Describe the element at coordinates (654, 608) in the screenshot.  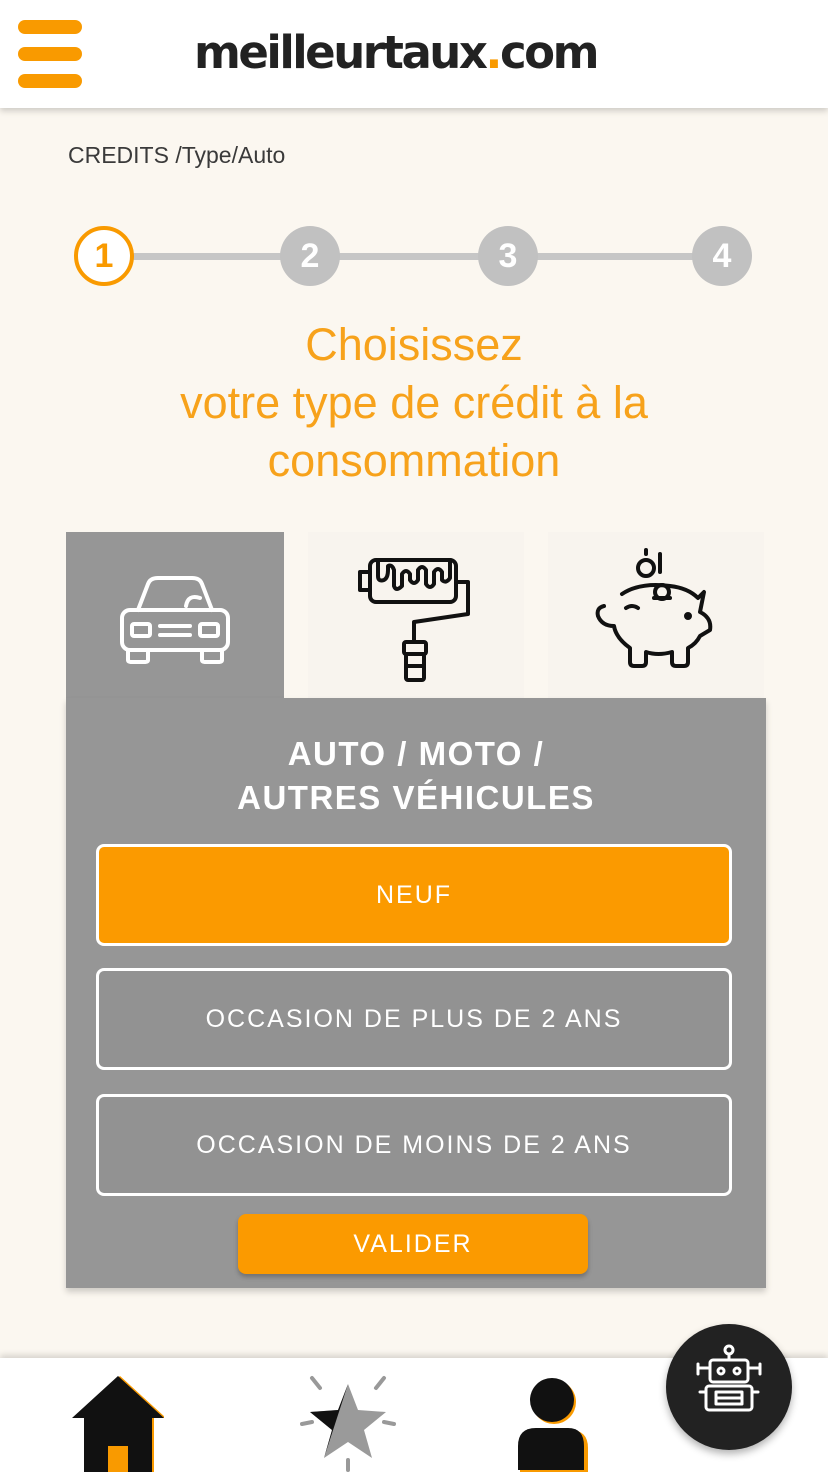
I see `piggy-bank-icon` at that location.